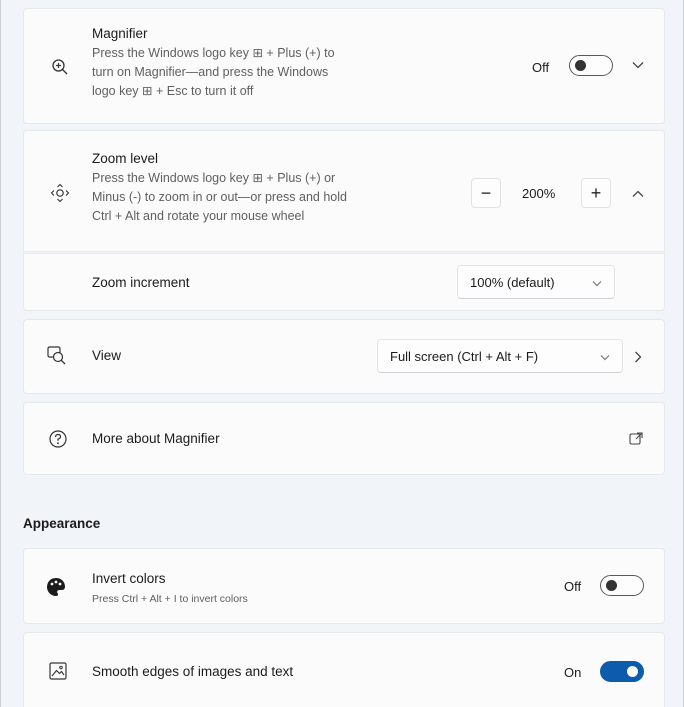 This screenshot has width=684, height=707. What do you see at coordinates (344, 282) in the screenshot?
I see `zoom-increment-row: Zoom increment 100% (default)` at bounding box center [344, 282].